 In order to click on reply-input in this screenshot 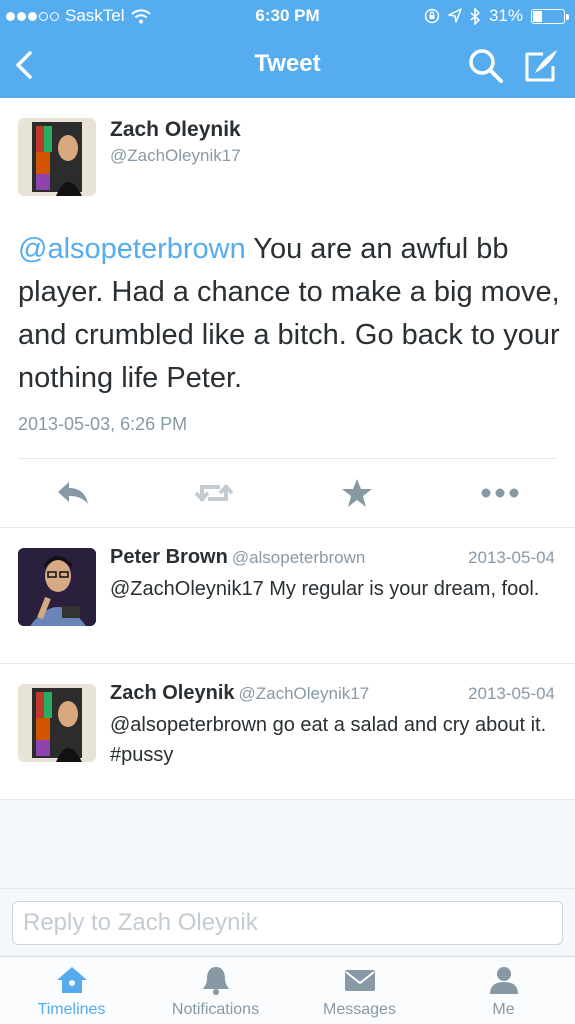, I will do `click(287, 923)`.